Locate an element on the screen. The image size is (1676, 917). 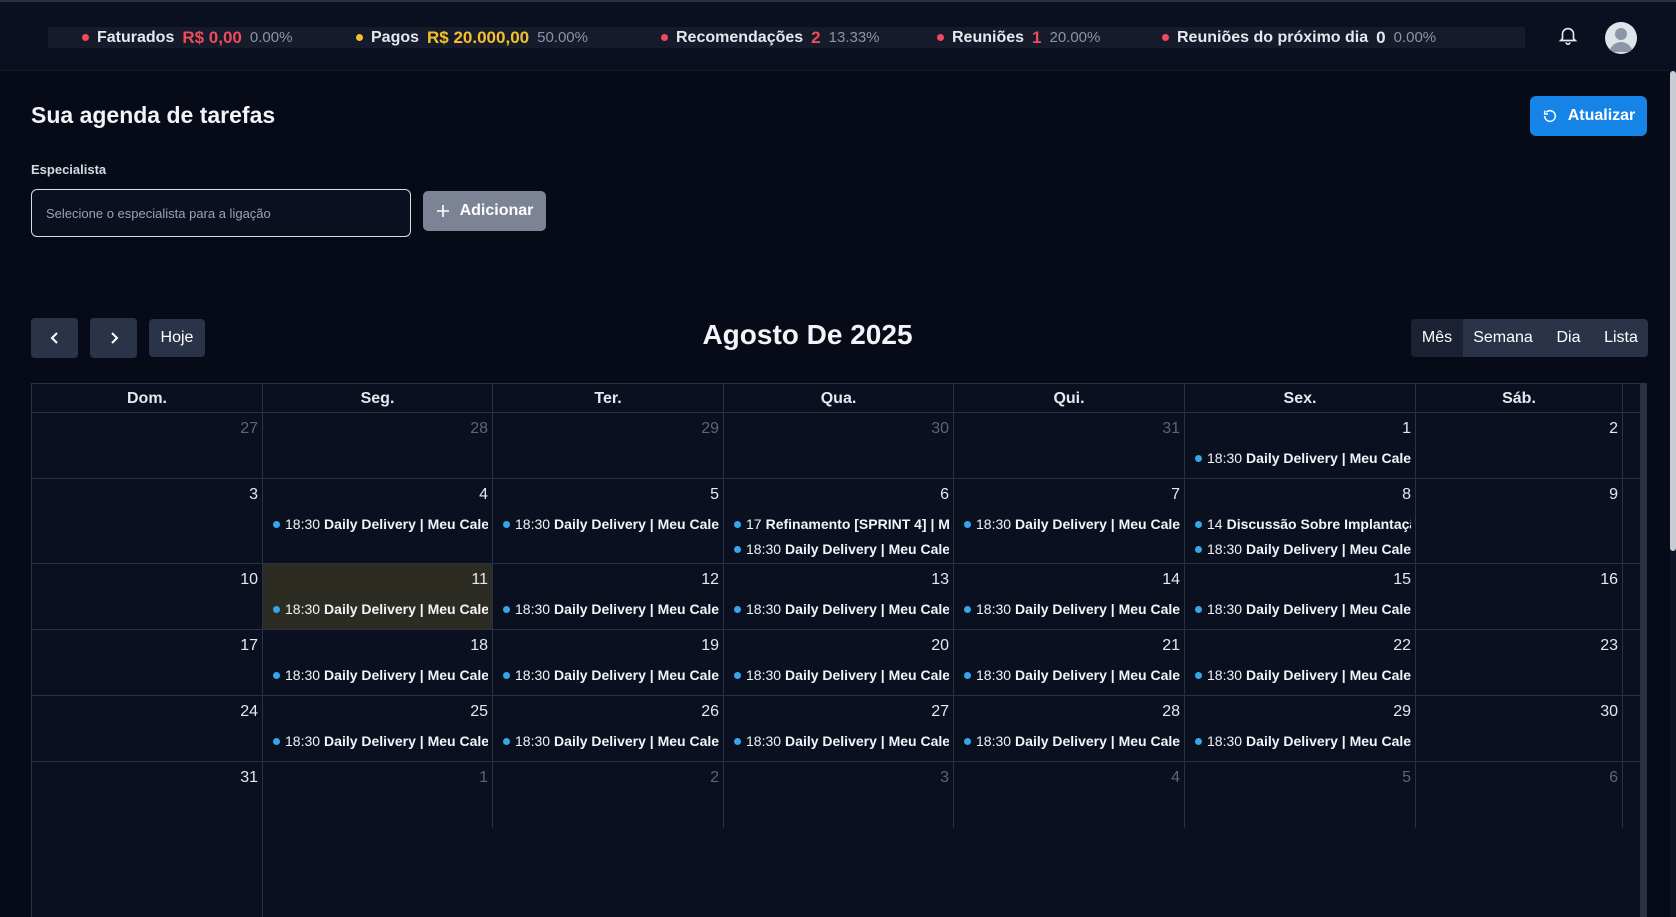
calendar-day-cell: 25 18:30Daily Delivery | Meu Calendário is located at coordinates (378, 728).